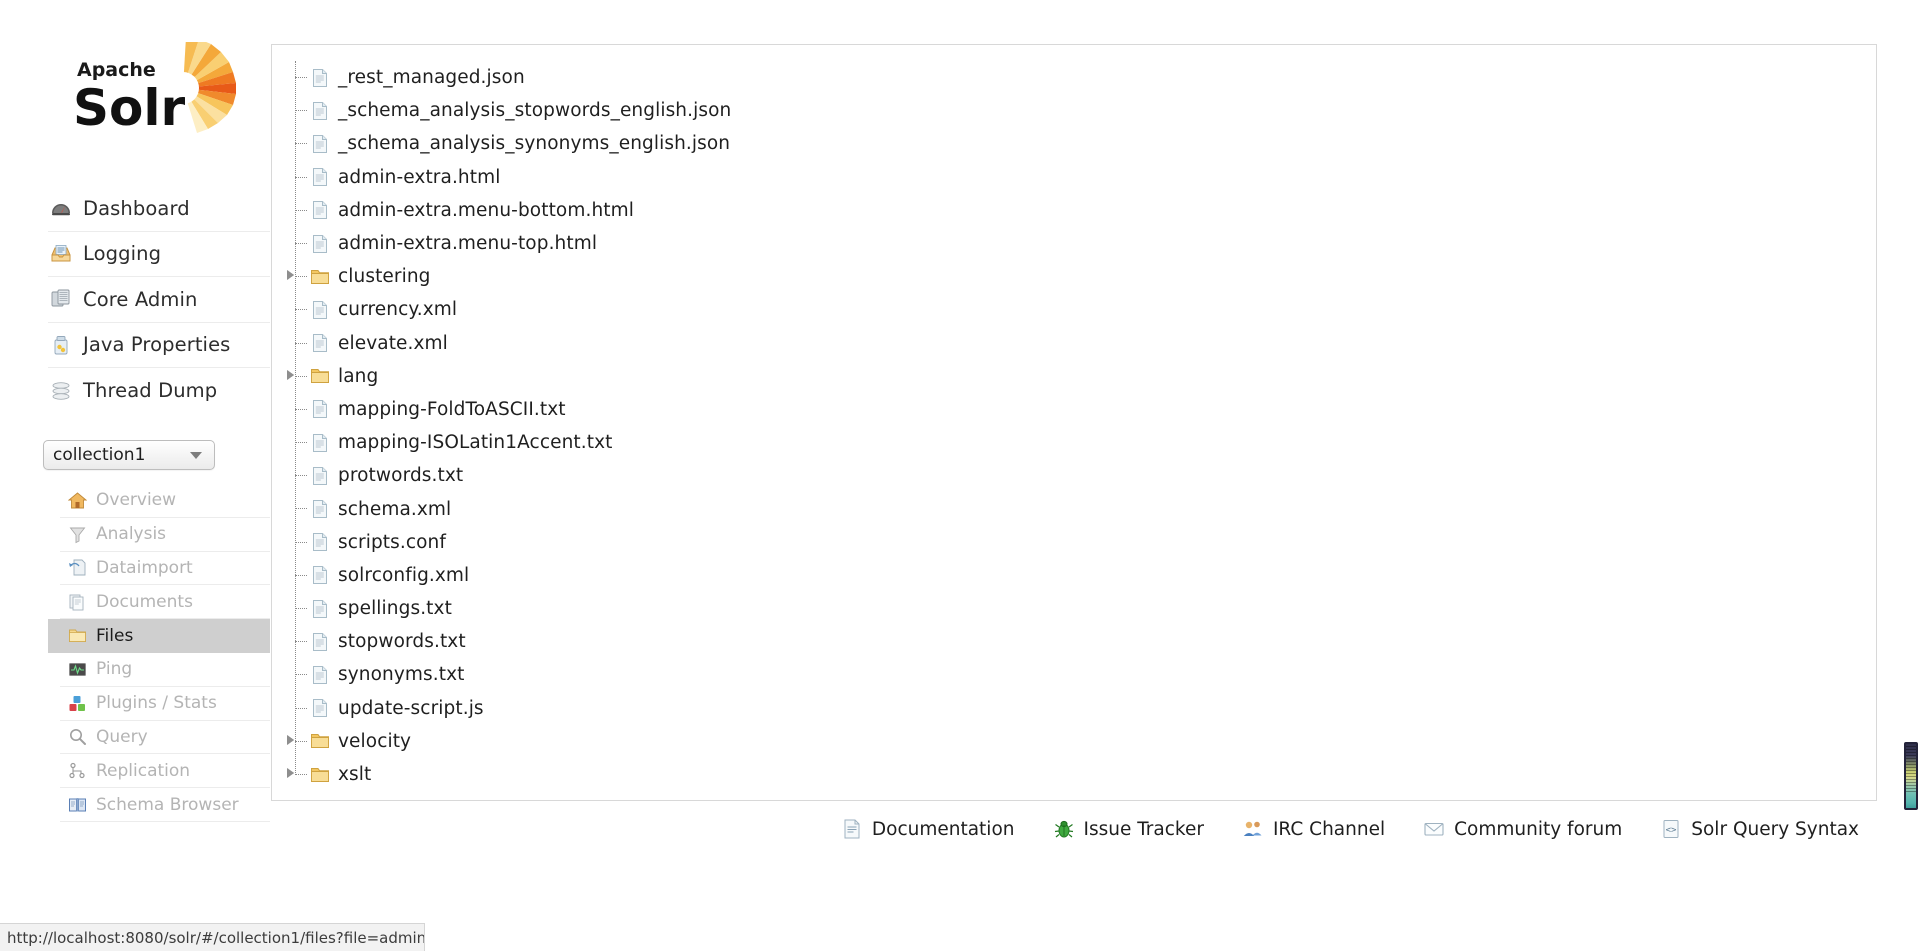  I want to click on tree-item-label: admin-extra.html, so click(419, 177).